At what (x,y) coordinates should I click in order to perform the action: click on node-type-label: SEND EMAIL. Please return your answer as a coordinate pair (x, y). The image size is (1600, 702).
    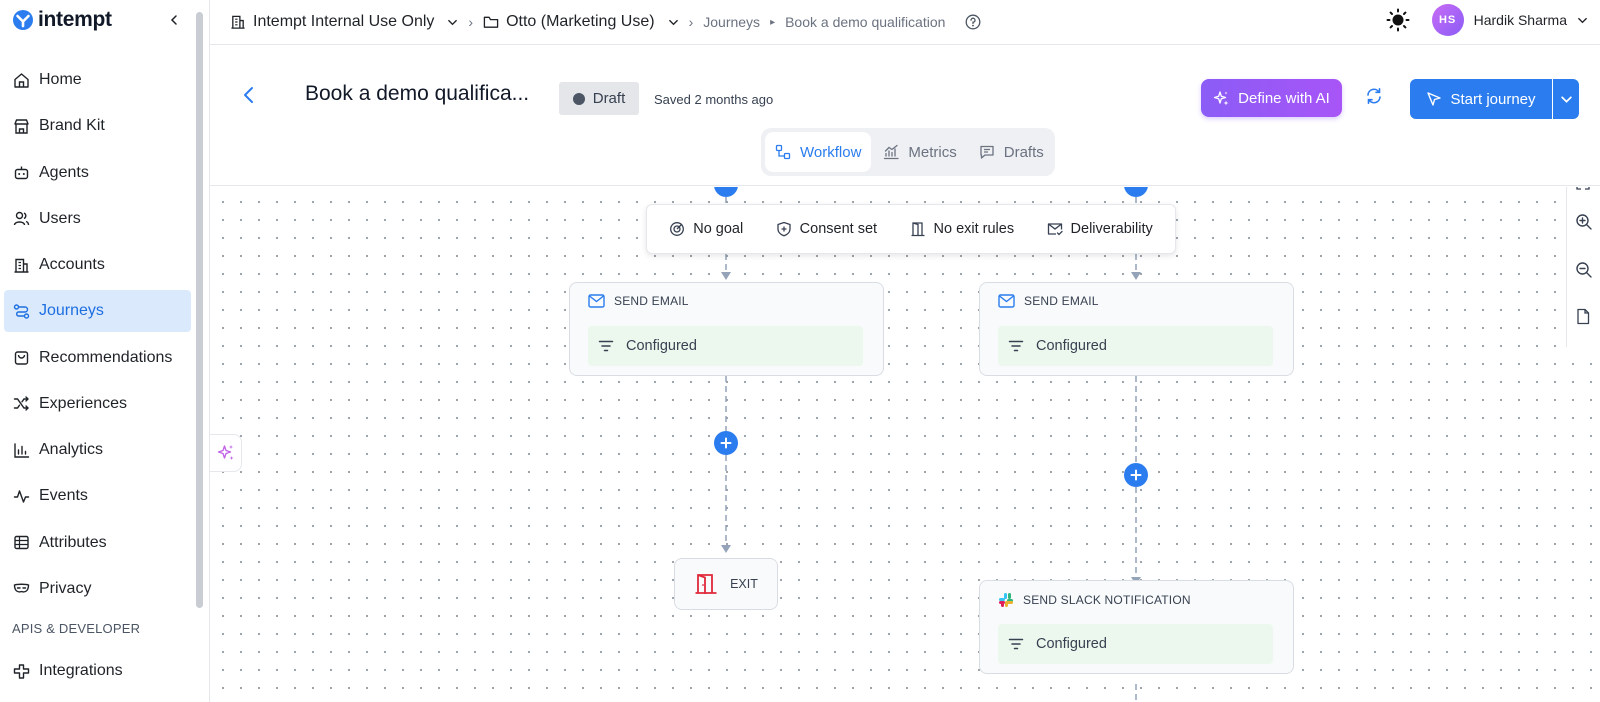
    Looking at the image, I should click on (1061, 301).